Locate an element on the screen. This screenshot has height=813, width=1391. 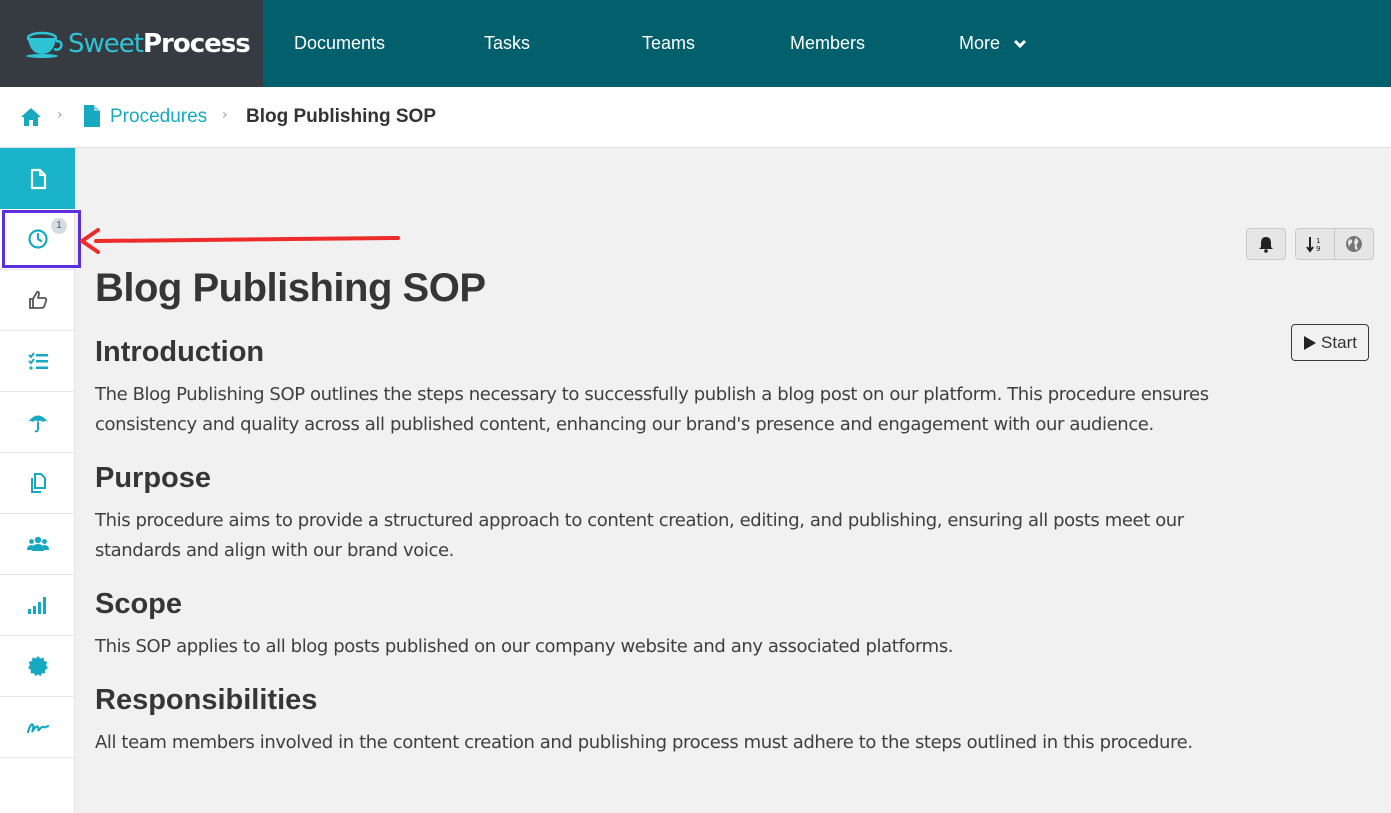
users-icon is located at coordinates (37, 543).